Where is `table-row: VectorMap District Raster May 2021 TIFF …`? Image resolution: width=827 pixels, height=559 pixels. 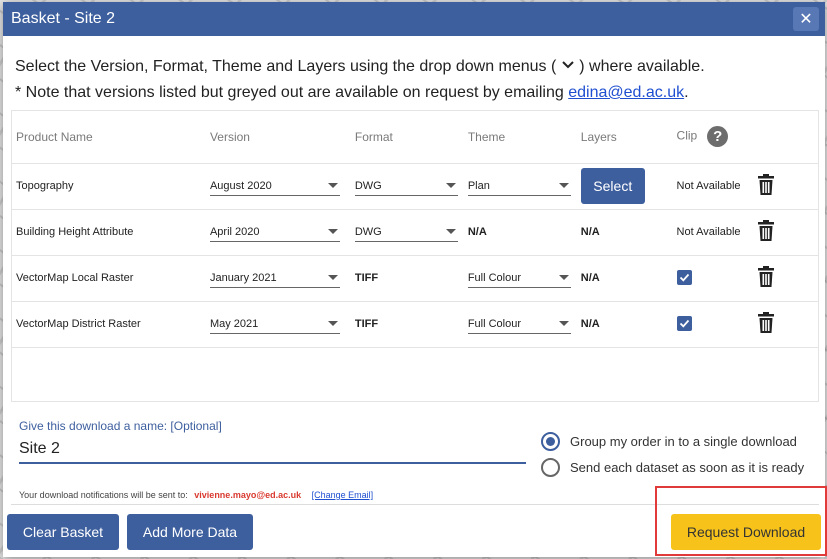 table-row: VectorMap District Raster May 2021 TIFF … is located at coordinates (415, 324).